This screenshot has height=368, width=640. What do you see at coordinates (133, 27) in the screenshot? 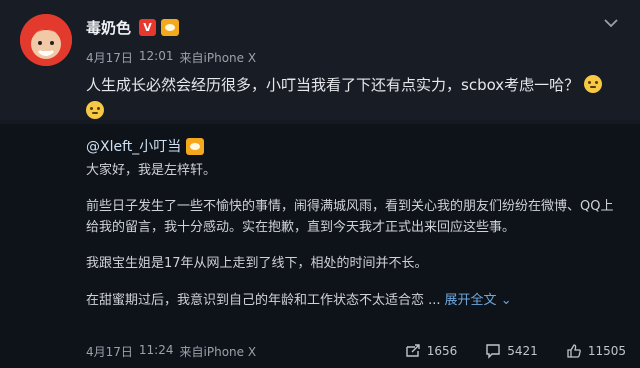
I see `author-row: 毒奶色 V` at bounding box center [133, 27].